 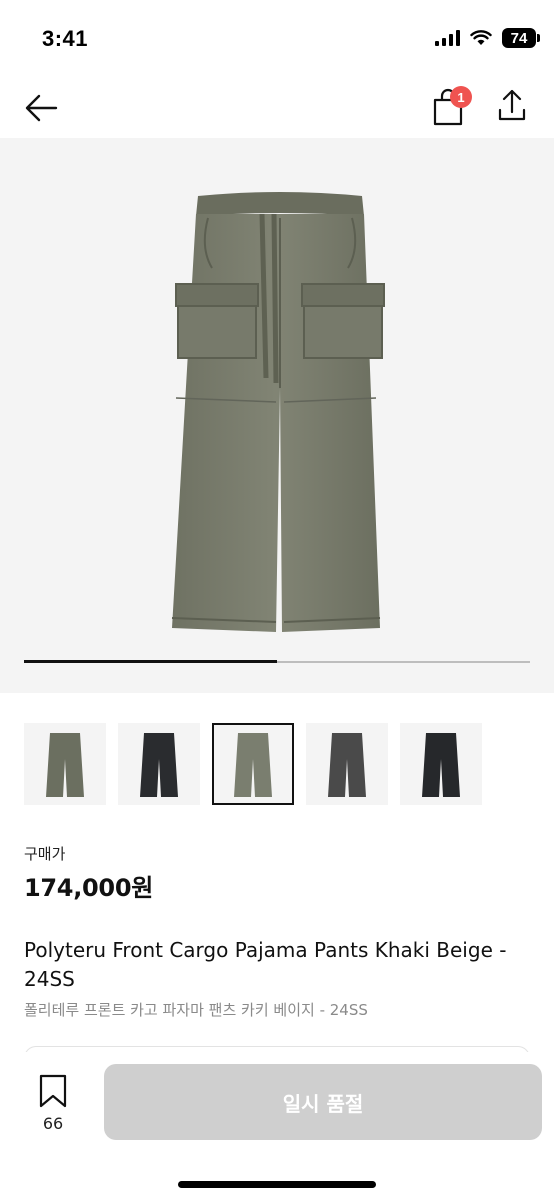 What do you see at coordinates (277, 40) in the screenshot?
I see `status-bar: 3:41 74` at bounding box center [277, 40].